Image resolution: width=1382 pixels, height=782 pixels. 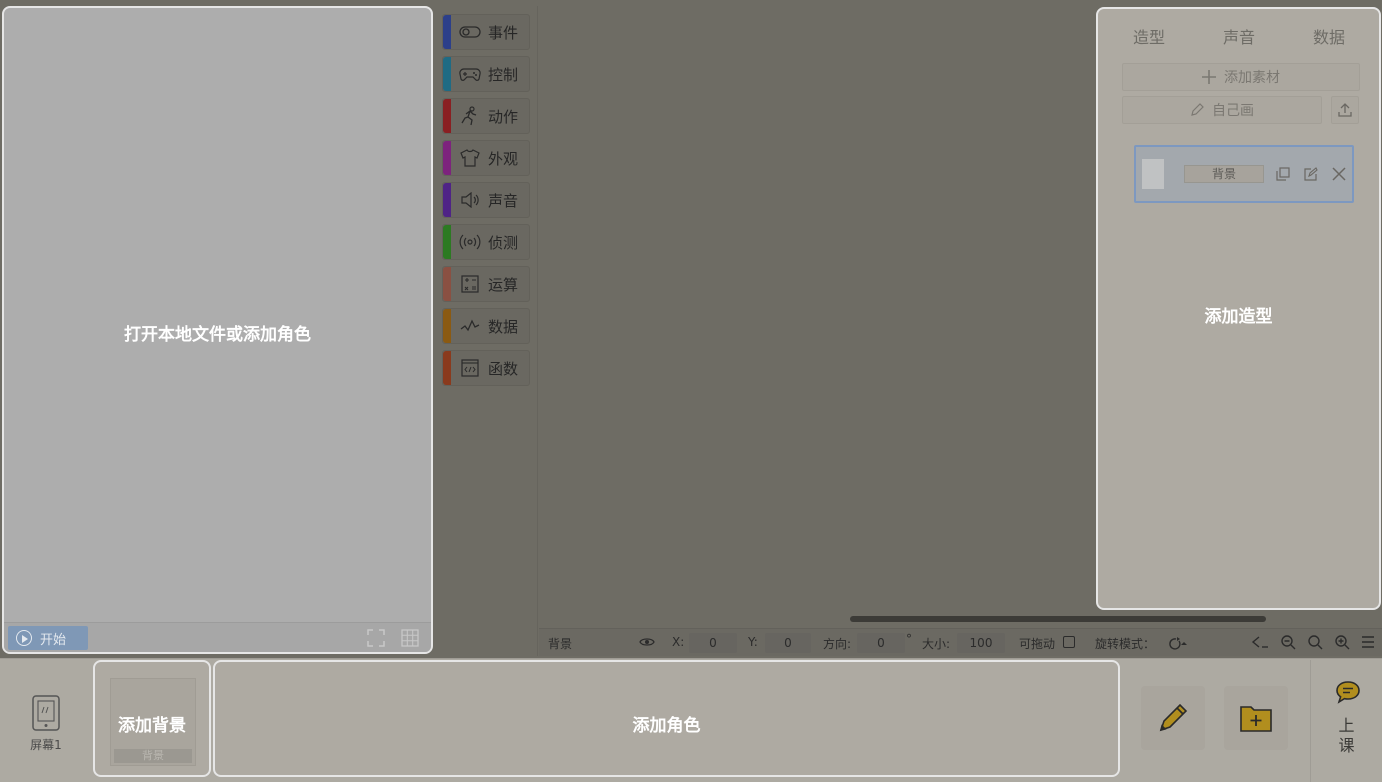 I want to click on menu-icon, so click(x=1368, y=642).